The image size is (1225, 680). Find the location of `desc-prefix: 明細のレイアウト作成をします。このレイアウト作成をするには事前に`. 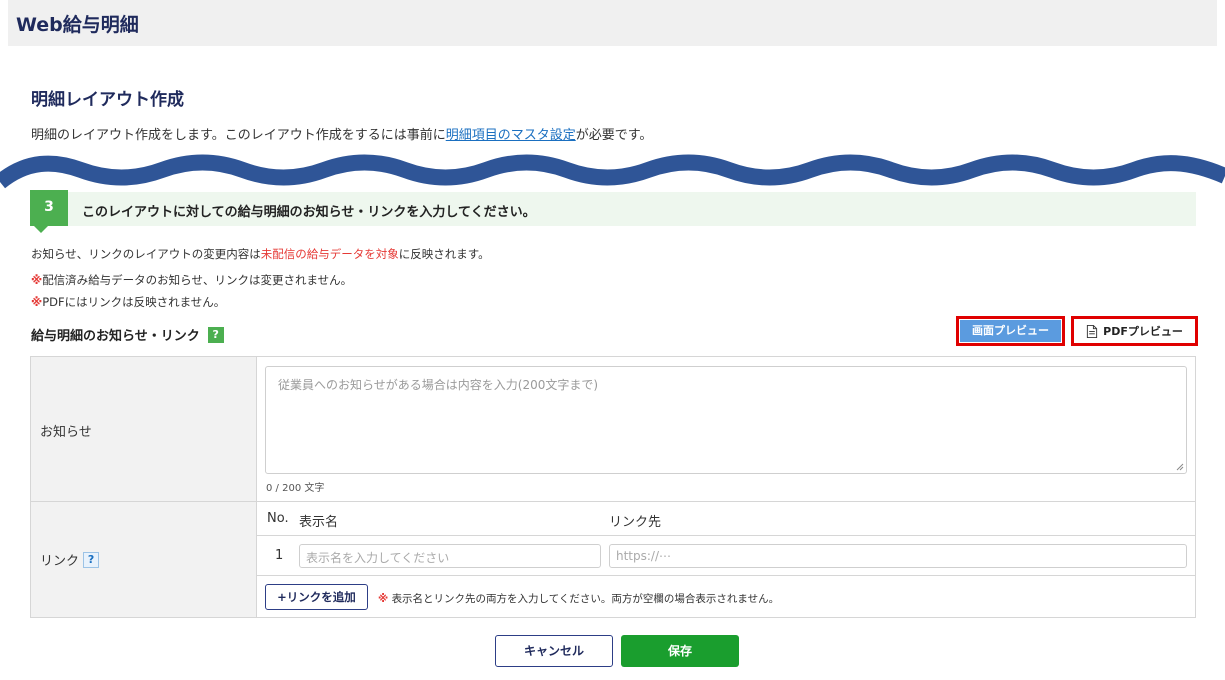

desc-prefix: 明細のレイアウト作成をします。このレイアウト作成をするには事前に is located at coordinates (238, 135).